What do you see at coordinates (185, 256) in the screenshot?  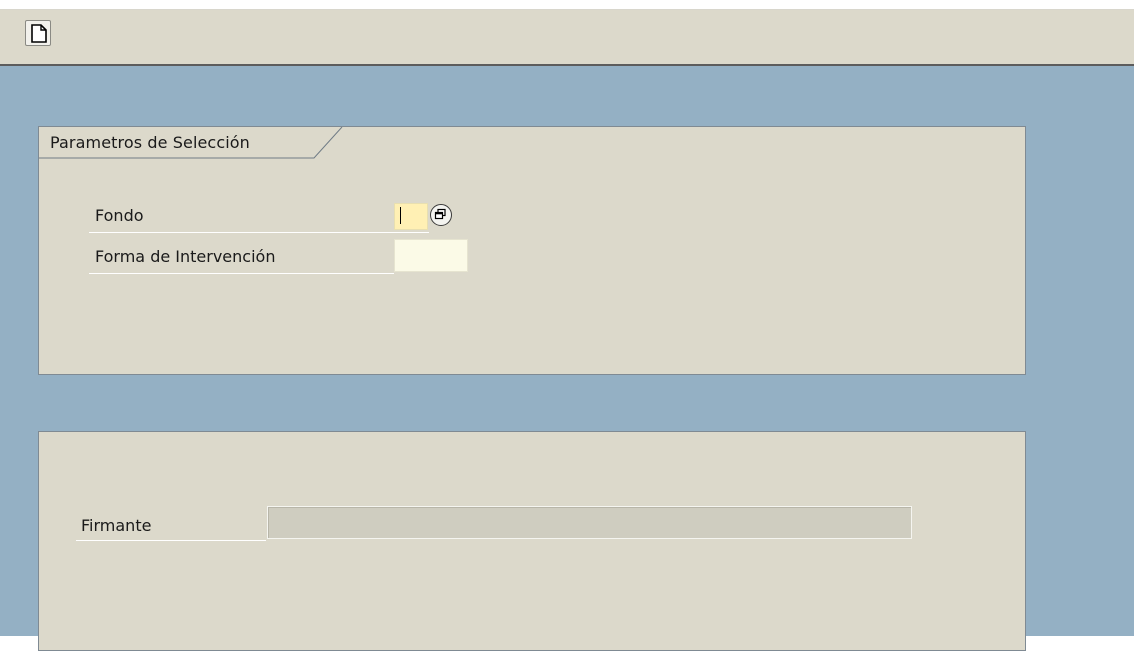 I see `forma-intervencion-label: Forma de Intervención` at bounding box center [185, 256].